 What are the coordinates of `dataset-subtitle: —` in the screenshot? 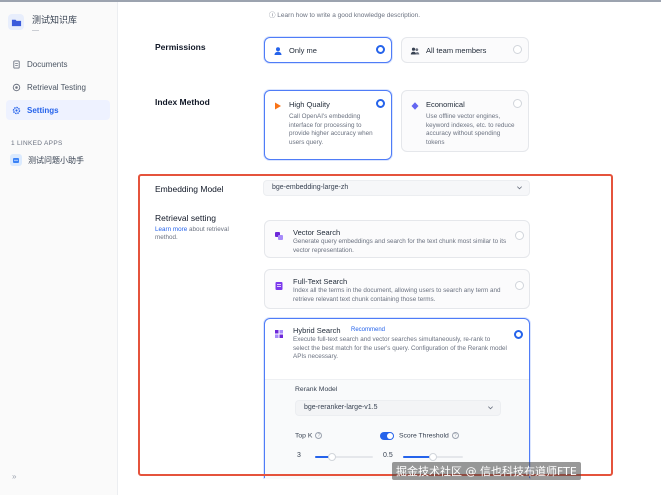 It's located at (35, 30).